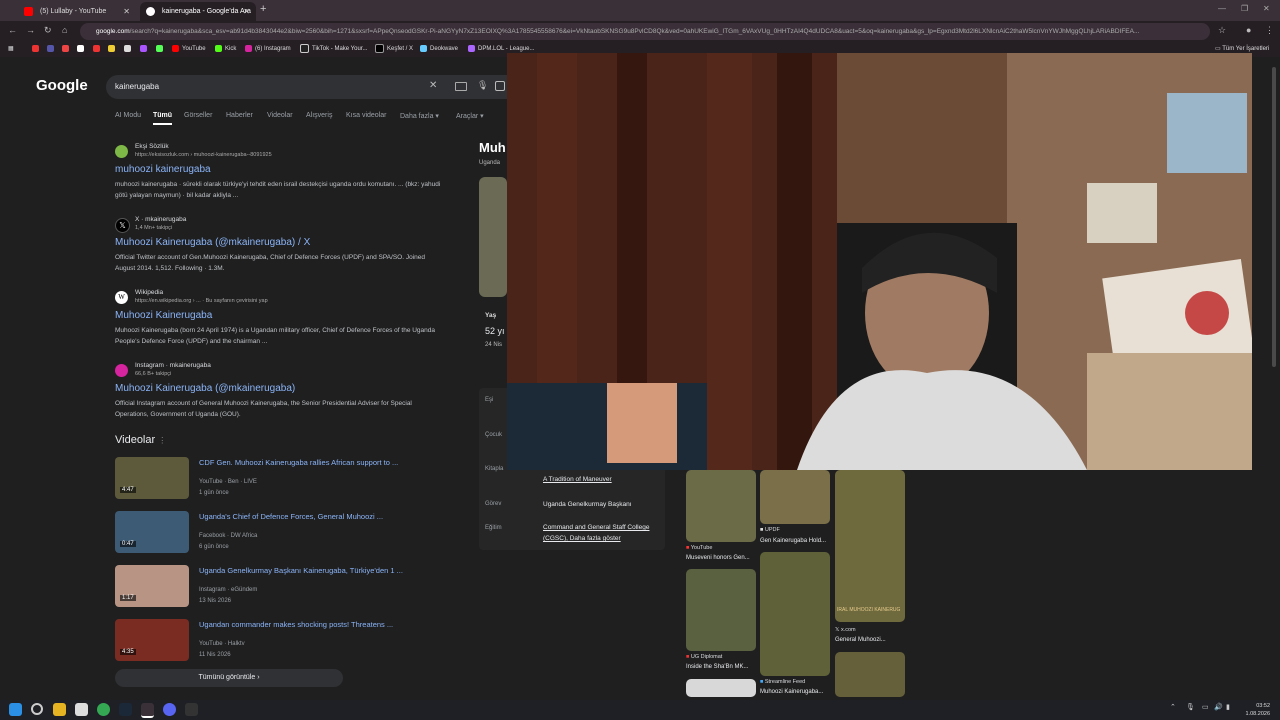 The height and width of the screenshot is (720, 1280). Describe the element at coordinates (163, 315) in the screenshot. I see `result-title: Muhoozi Kainerugaba` at that location.